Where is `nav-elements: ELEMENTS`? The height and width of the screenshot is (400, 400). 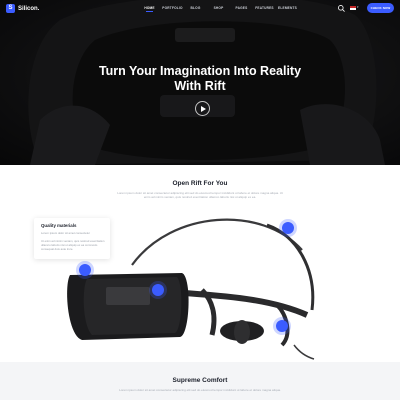 nav-elements: ELEMENTS is located at coordinates (287, 8).